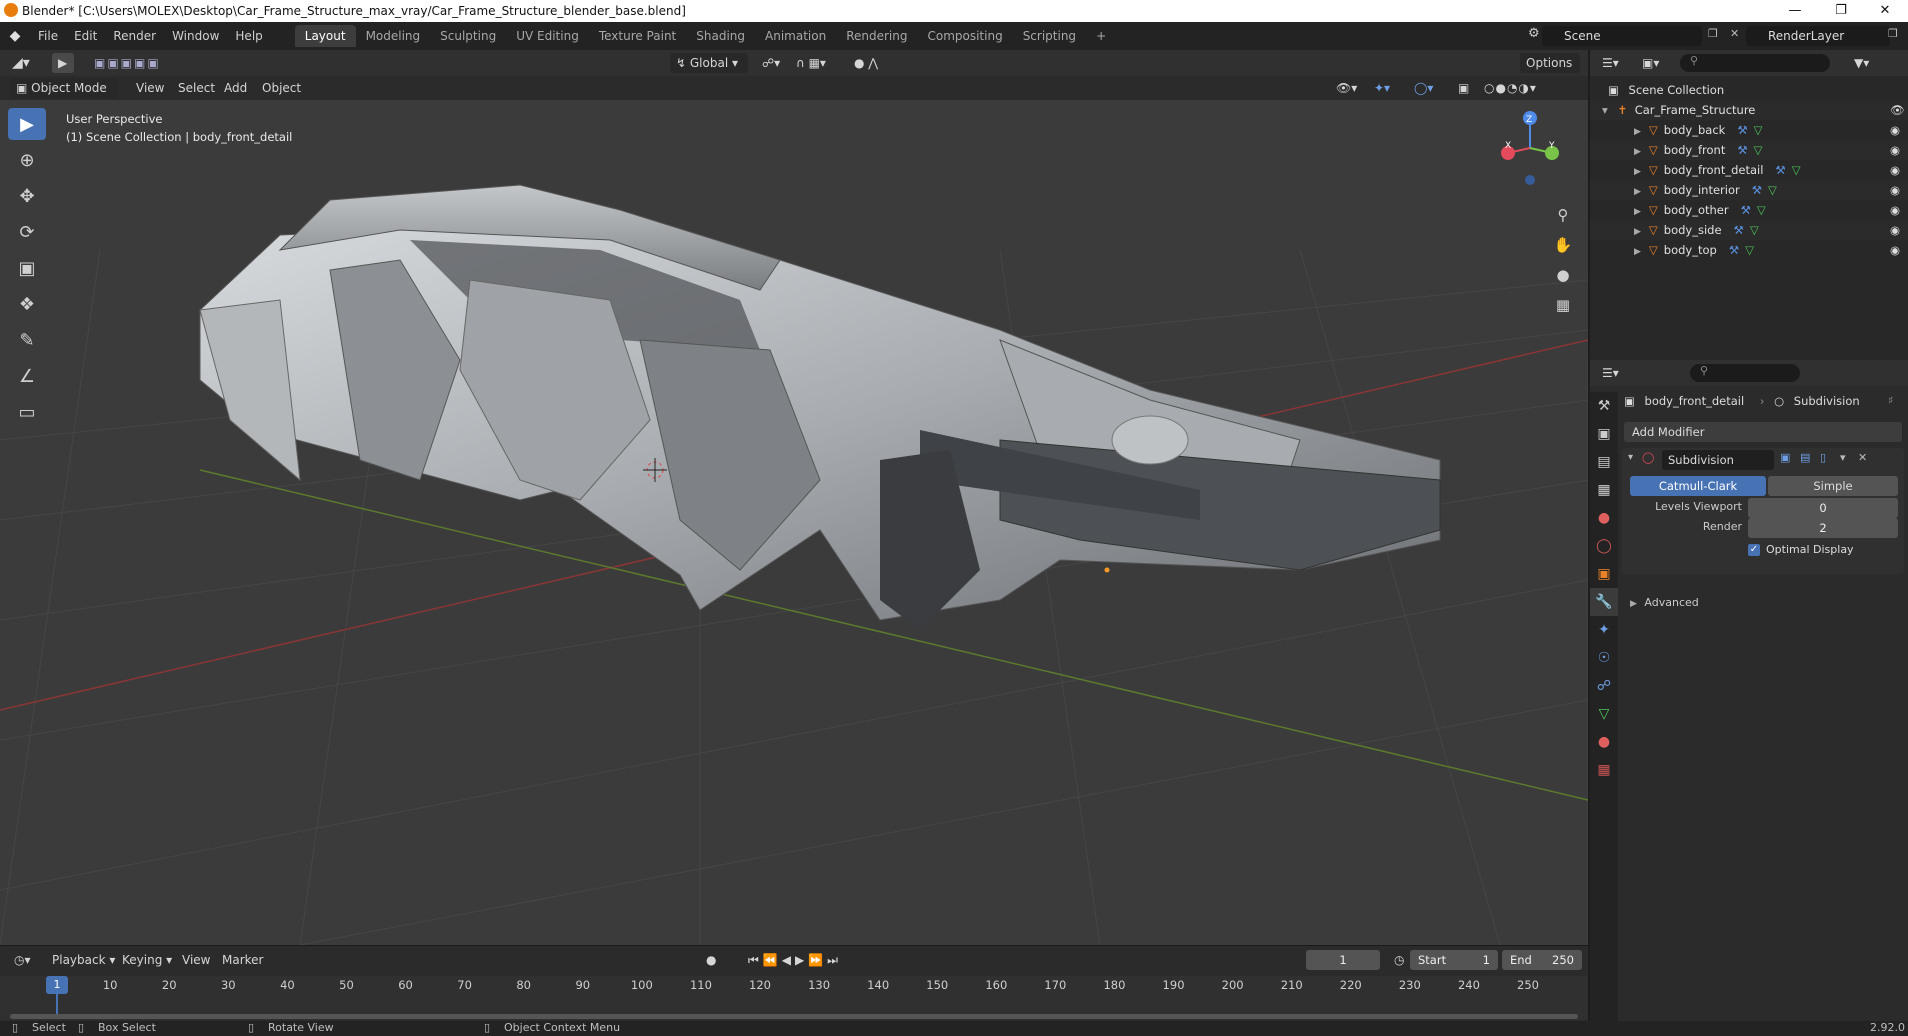 Image resolution: width=1908 pixels, height=1036 pixels. I want to click on rotate-icon: ⟳, so click(27, 232).